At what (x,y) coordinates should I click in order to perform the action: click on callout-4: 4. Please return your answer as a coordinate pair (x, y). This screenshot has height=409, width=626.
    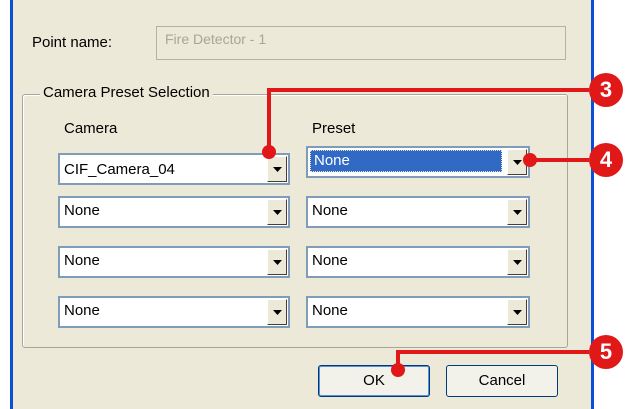
    Looking at the image, I should click on (606, 160).